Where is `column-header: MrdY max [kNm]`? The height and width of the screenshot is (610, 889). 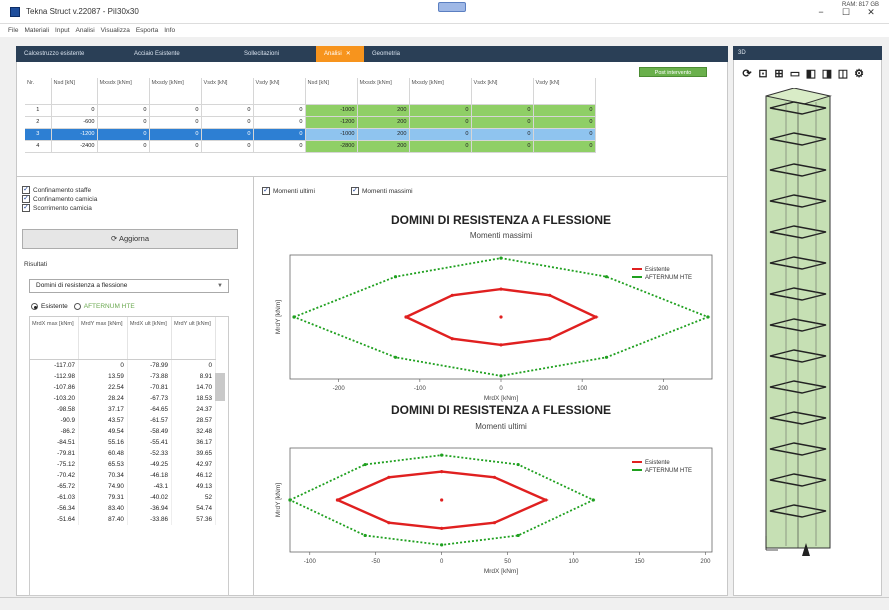 column-header: MrdY max [kNm] is located at coordinates (103, 338).